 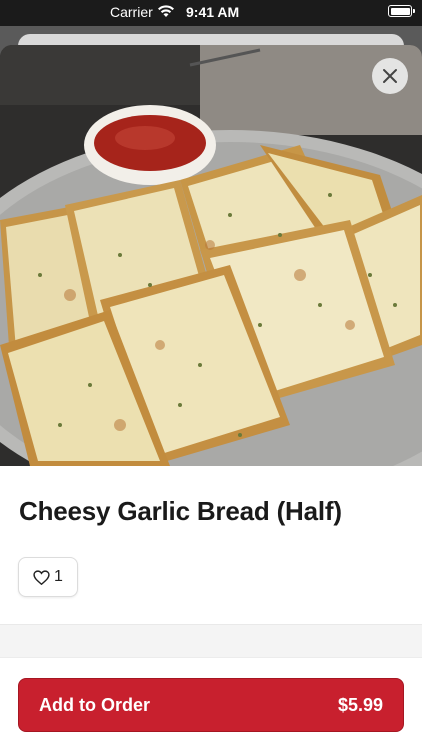 I want to click on wifi-icon, so click(x=166, y=11).